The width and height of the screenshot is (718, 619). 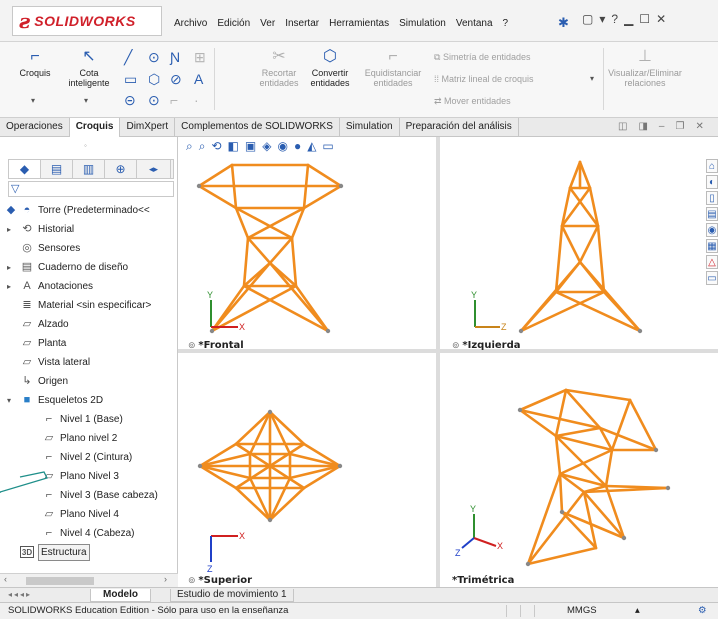 I want to click on help-icon: ?, so click(x=614, y=19).